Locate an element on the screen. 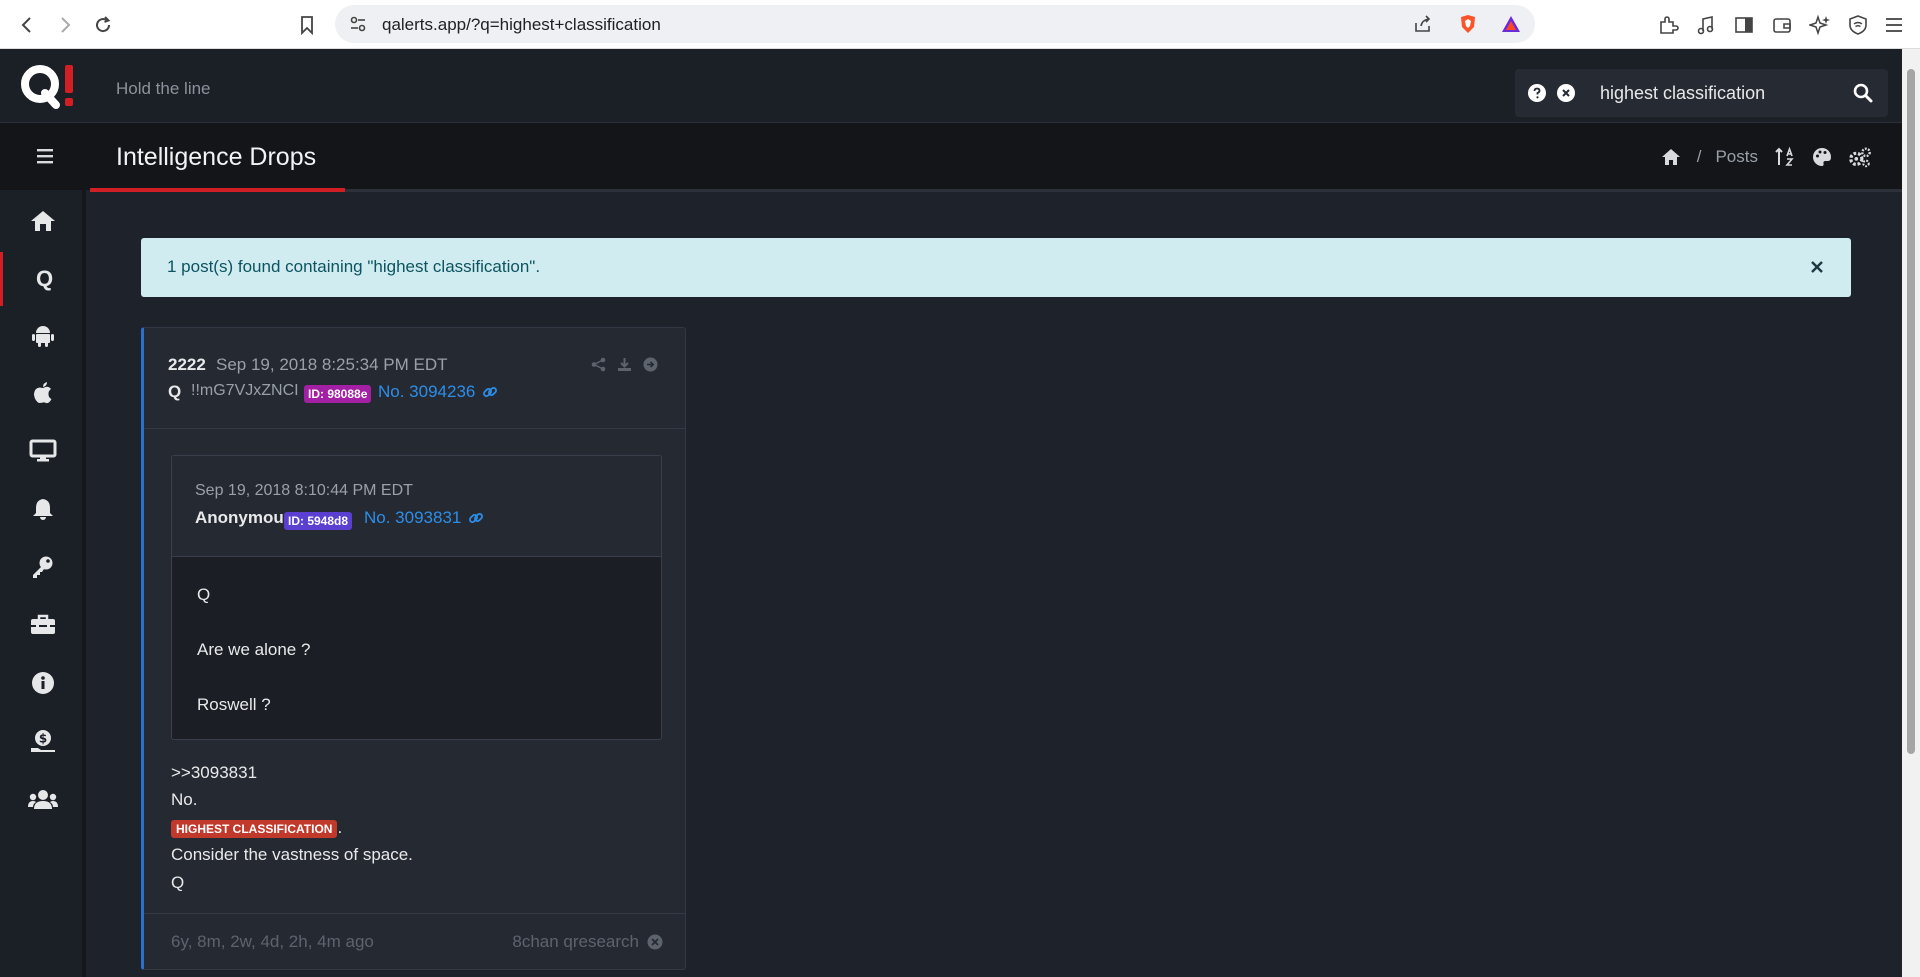 The height and width of the screenshot is (977, 1920). title-divider is located at coordinates (996, 190).